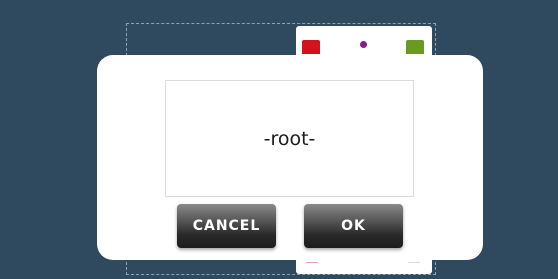 This screenshot has height=279, width=558. What do you see at coordinates (415, 47) in the screenshot?
I see `green-port-icon` at bounding box center [415, 47].